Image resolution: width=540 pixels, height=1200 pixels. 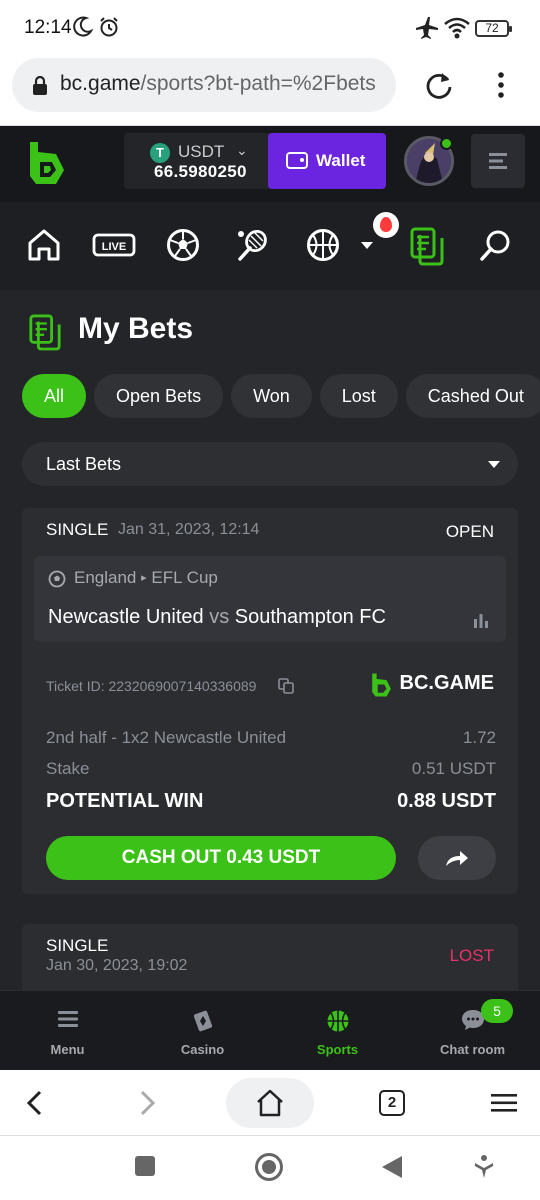 I want to click on system-home-icon, so click(x=269, y=1167).